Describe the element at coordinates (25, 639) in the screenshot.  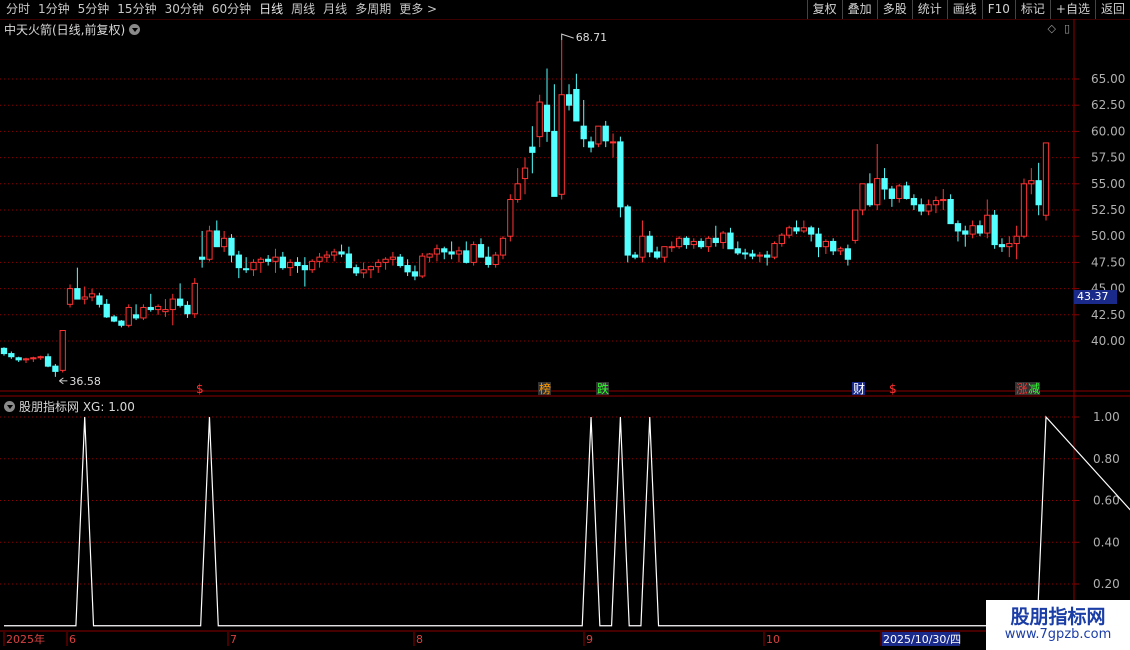
I see `time-axis-label: 2025年` at that location.